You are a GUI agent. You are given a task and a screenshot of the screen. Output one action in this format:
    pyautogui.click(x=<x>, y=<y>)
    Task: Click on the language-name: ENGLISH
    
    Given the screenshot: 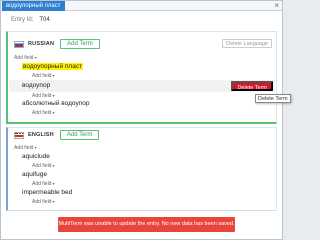 What is the action you would take?
    pyautogui.click(x=41, y=135)
    